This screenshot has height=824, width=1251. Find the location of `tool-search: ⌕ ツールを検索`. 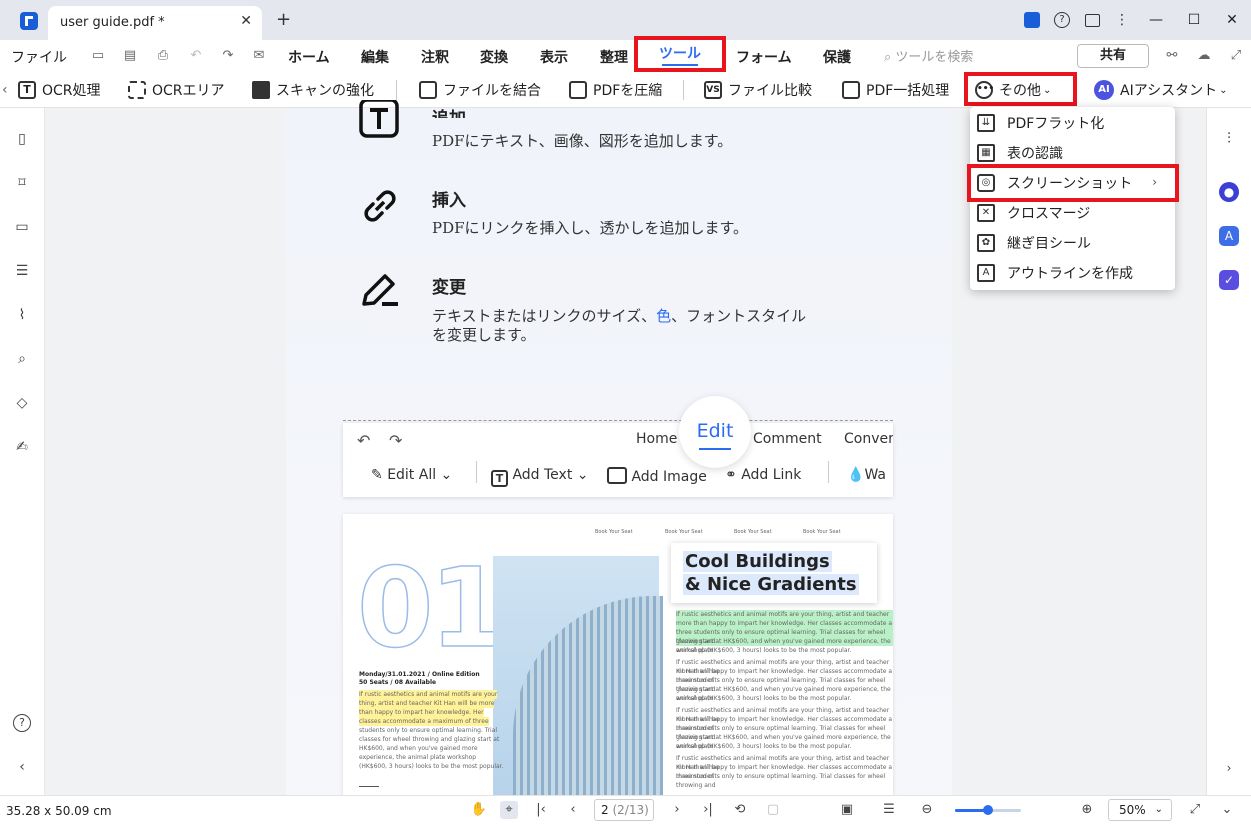

tool-search: ⌕ ツールを検索 is located at coordinates (928, 55).